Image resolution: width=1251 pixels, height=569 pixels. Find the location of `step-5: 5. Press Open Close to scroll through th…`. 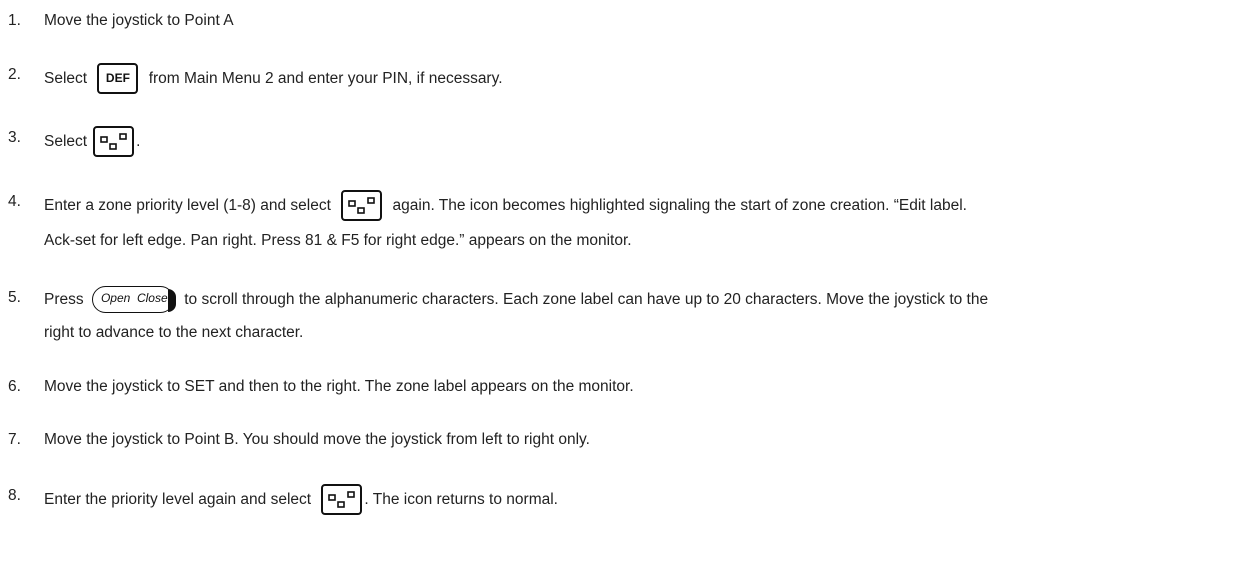

step-5: 5. Press Open Close to scroll through th… is located at coordinates (620, 315).